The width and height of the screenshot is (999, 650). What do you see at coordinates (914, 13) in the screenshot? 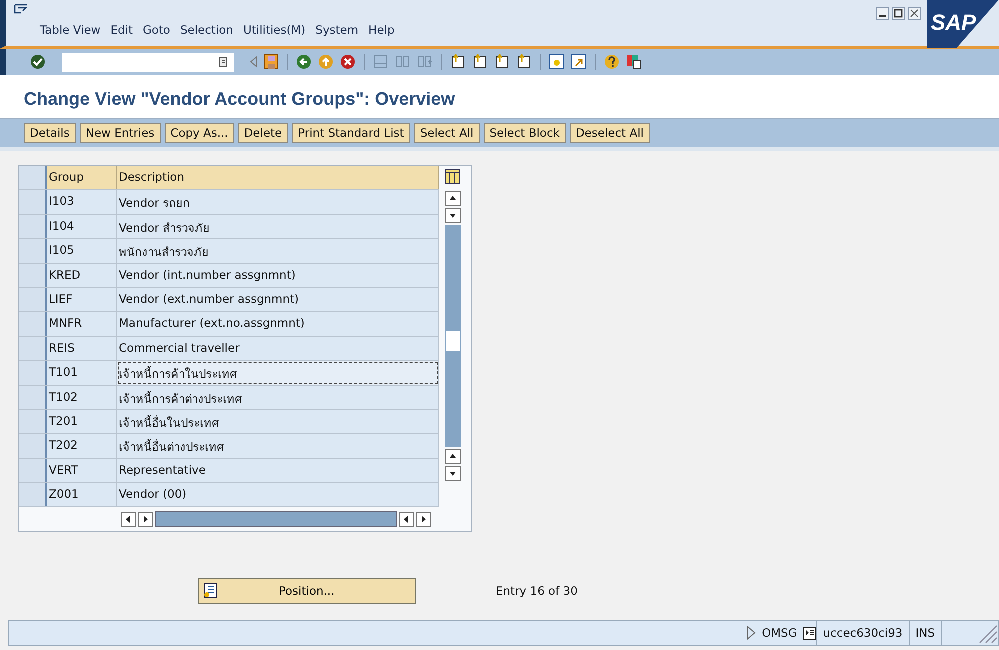
I see `close-icon` at bounding box center [914, 13].